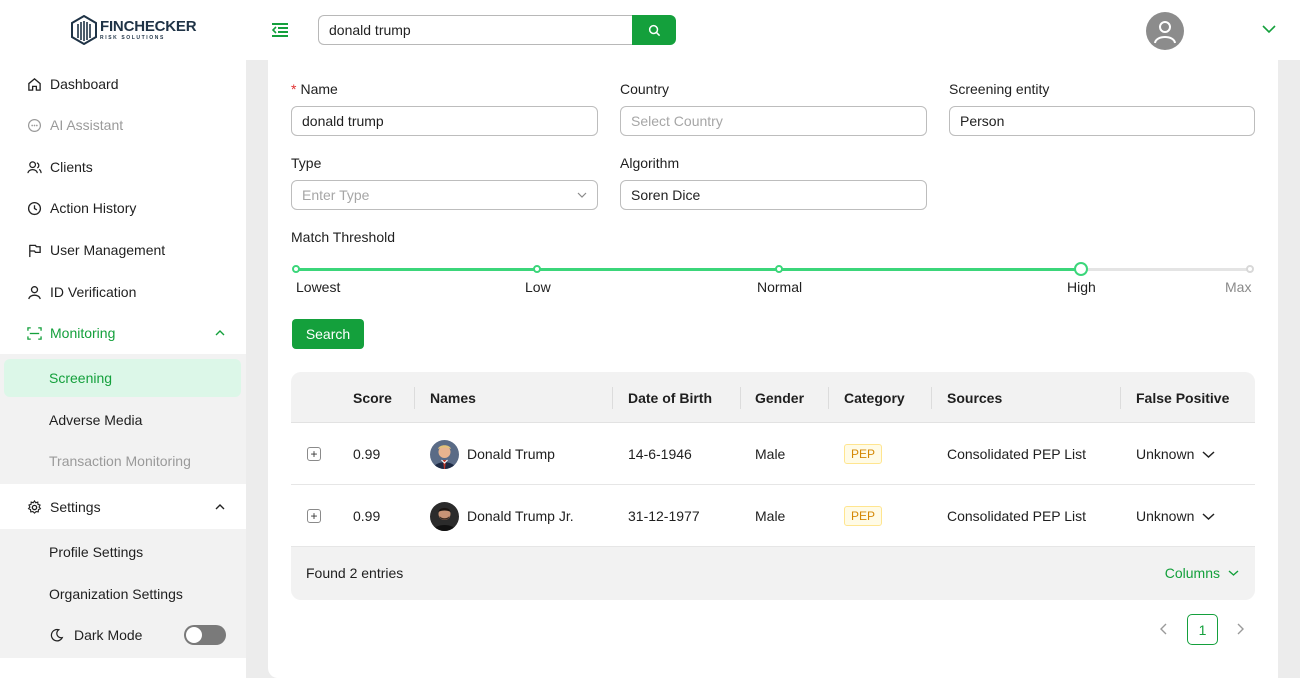 Image resolution: width=1300 pixels, height=678 pixels. I want to click on sidebar-item-monitoring: Monitoring, so click(123, 333).